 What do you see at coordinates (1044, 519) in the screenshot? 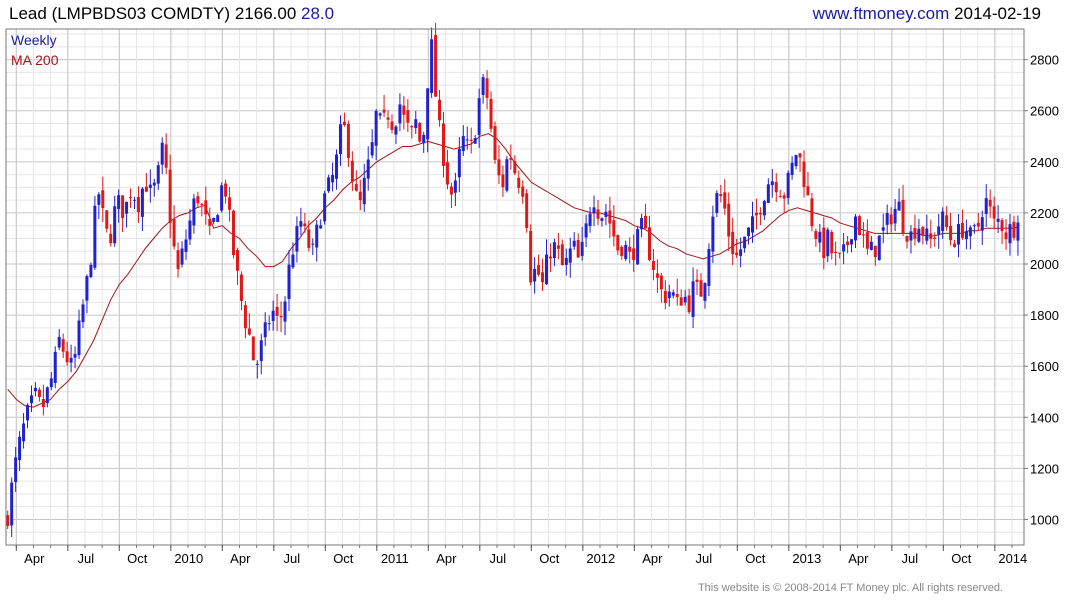
I see `y-tick-label: 1000` at bounding box center [1044, 519].